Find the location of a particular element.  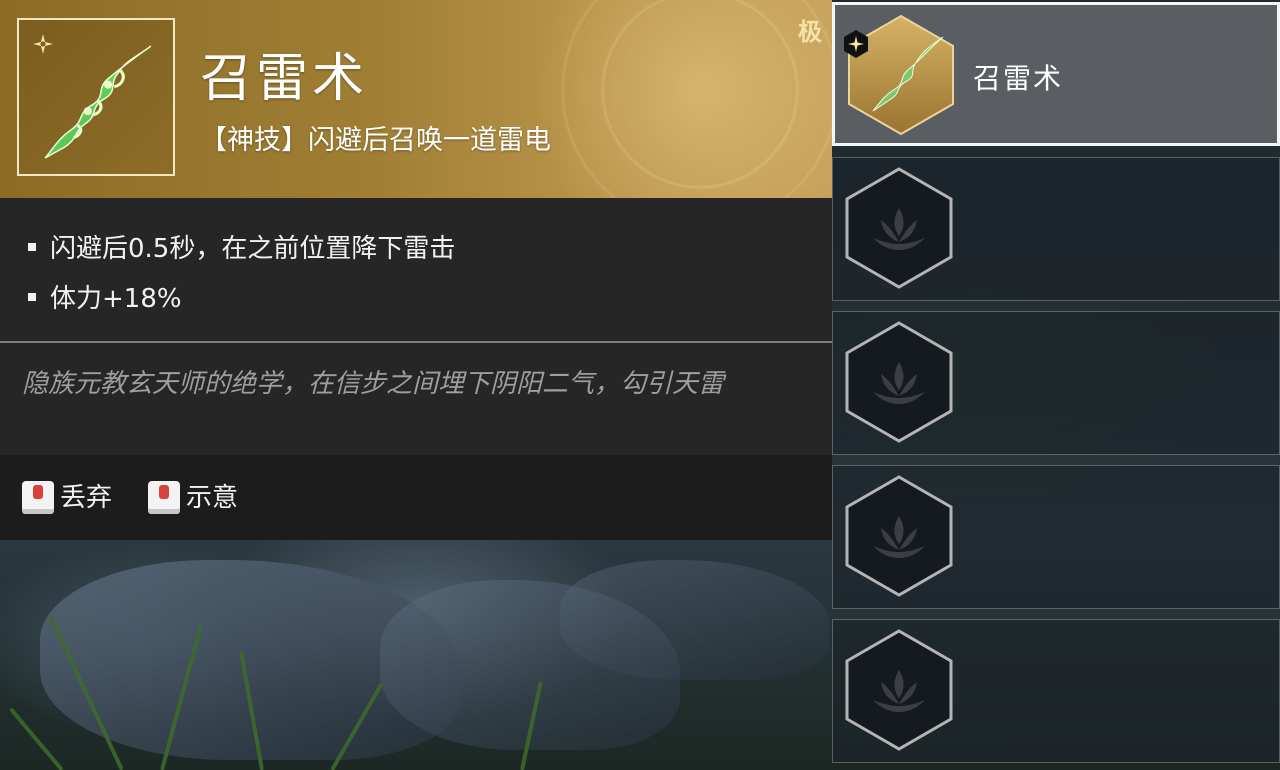

rarity-star-icon is located at coordinates (856, 44).